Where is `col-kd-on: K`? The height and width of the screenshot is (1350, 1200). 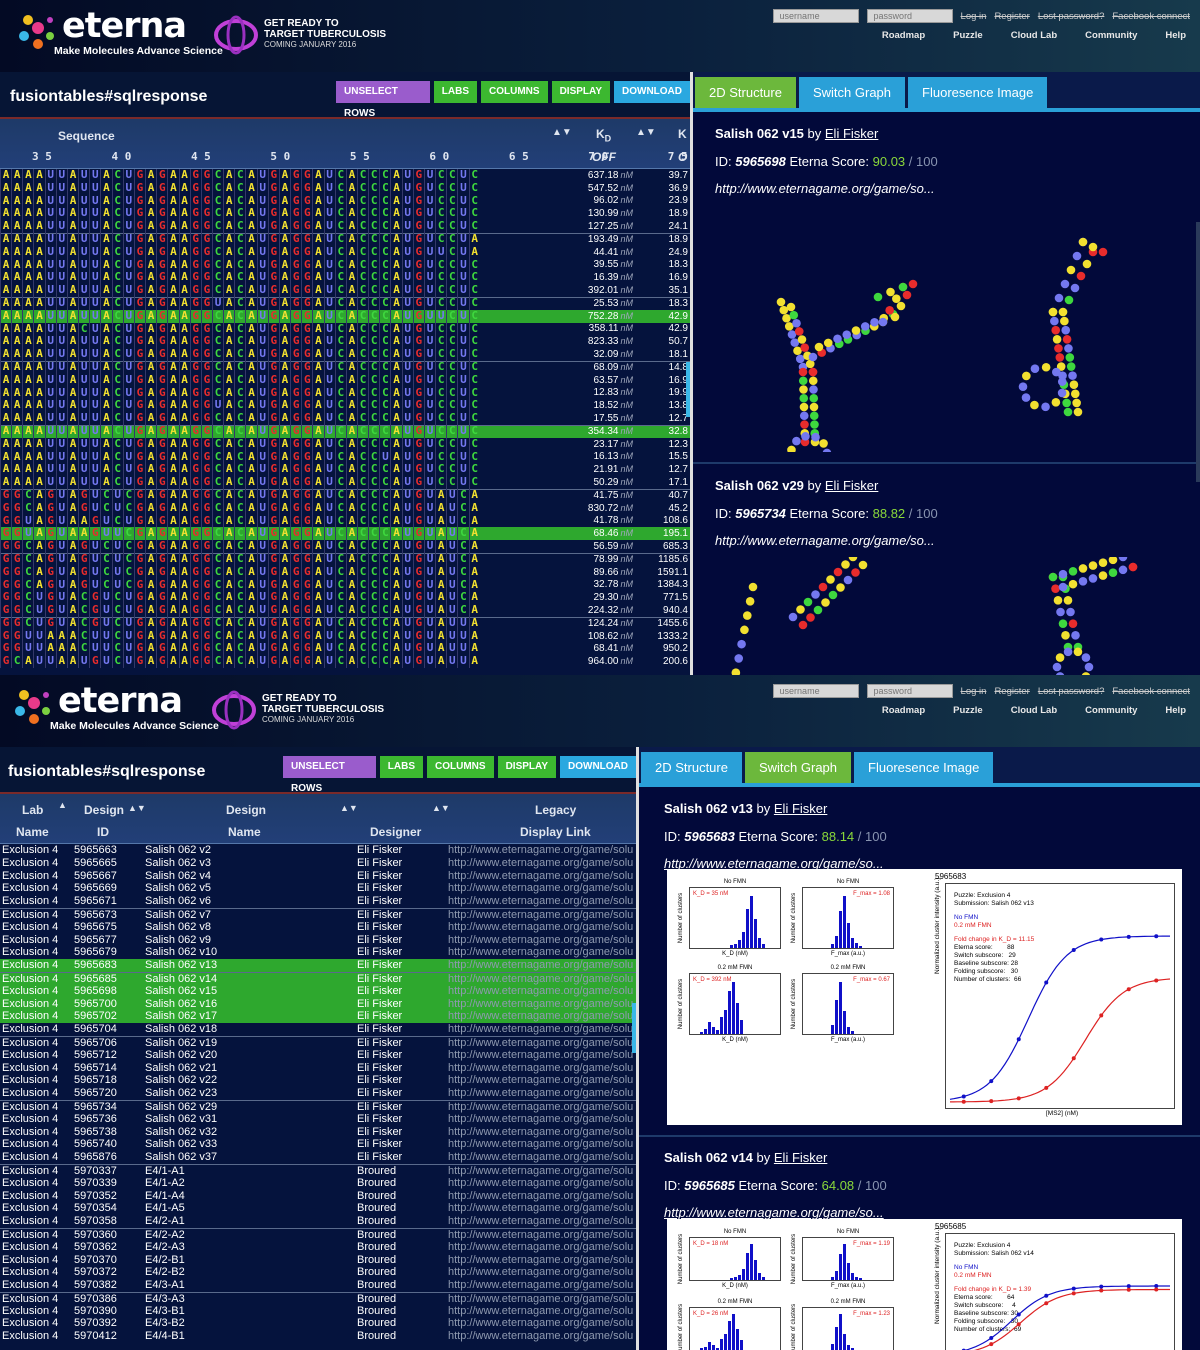 col-kd-on: K is located at coordinates (682, 134).